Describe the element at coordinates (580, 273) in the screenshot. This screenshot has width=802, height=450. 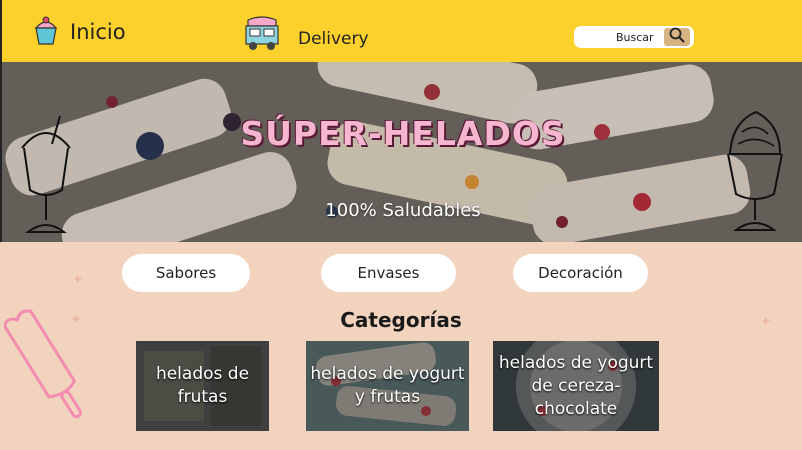
I see `tab-decoracion: Decoración` at that location.